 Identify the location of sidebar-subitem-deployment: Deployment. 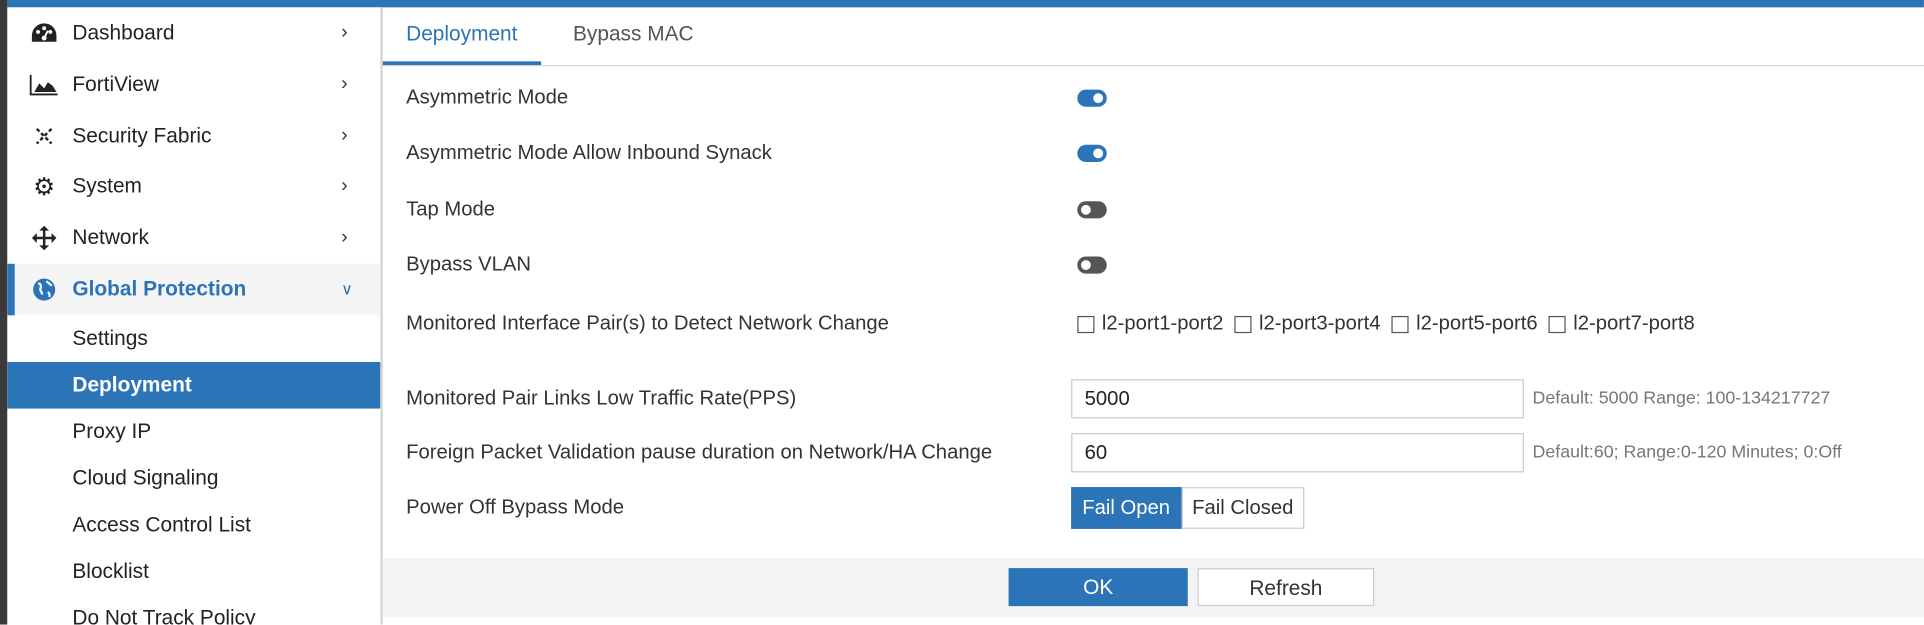
(194, 385).